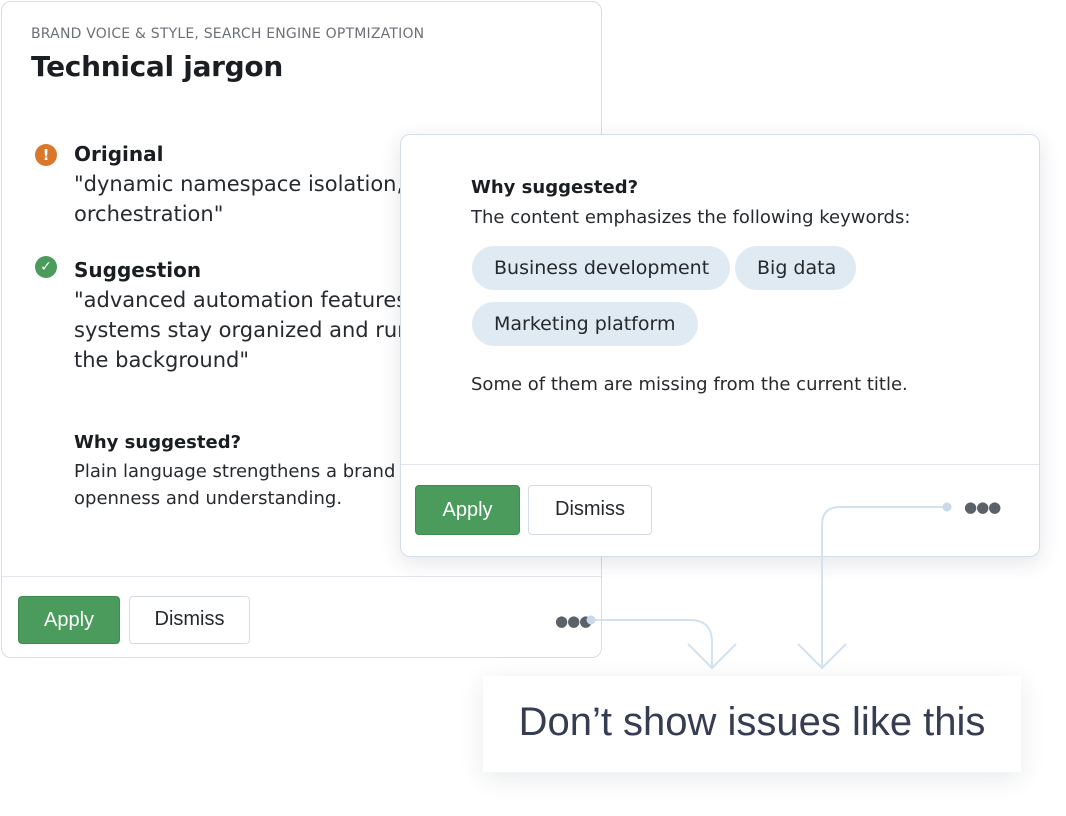 The width and height of the screenshot is (1066, 816). I want to click on suggestion-label: Suggestion, so click(138, 270).